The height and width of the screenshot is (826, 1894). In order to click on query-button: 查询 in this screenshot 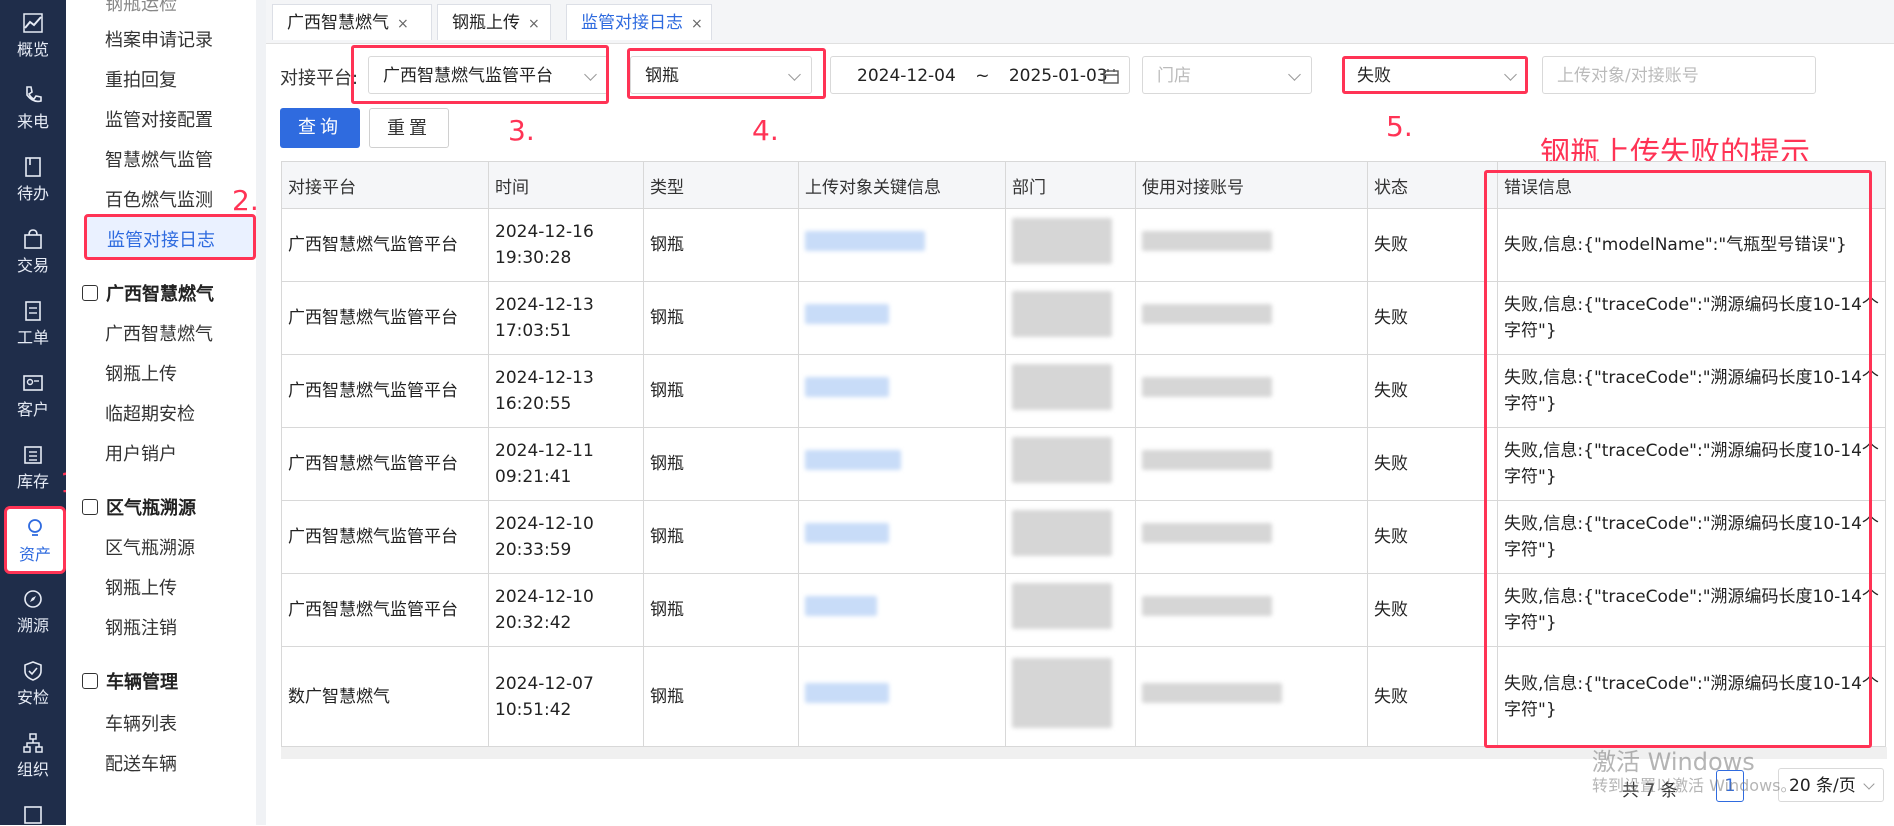, I will do `click(320, 128)`.